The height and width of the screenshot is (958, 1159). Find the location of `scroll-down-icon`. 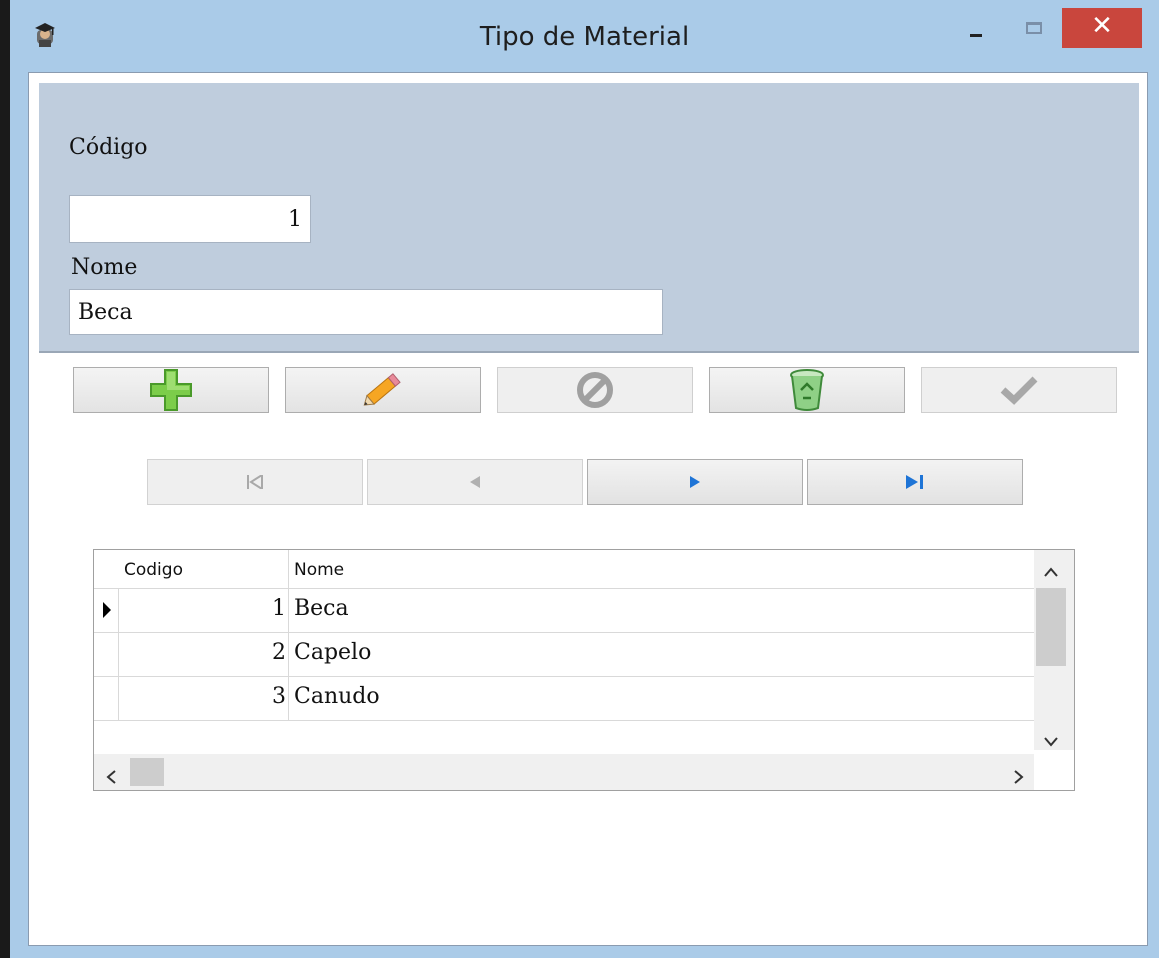

scroll-down-icon is located at coordinates (1051, 740).